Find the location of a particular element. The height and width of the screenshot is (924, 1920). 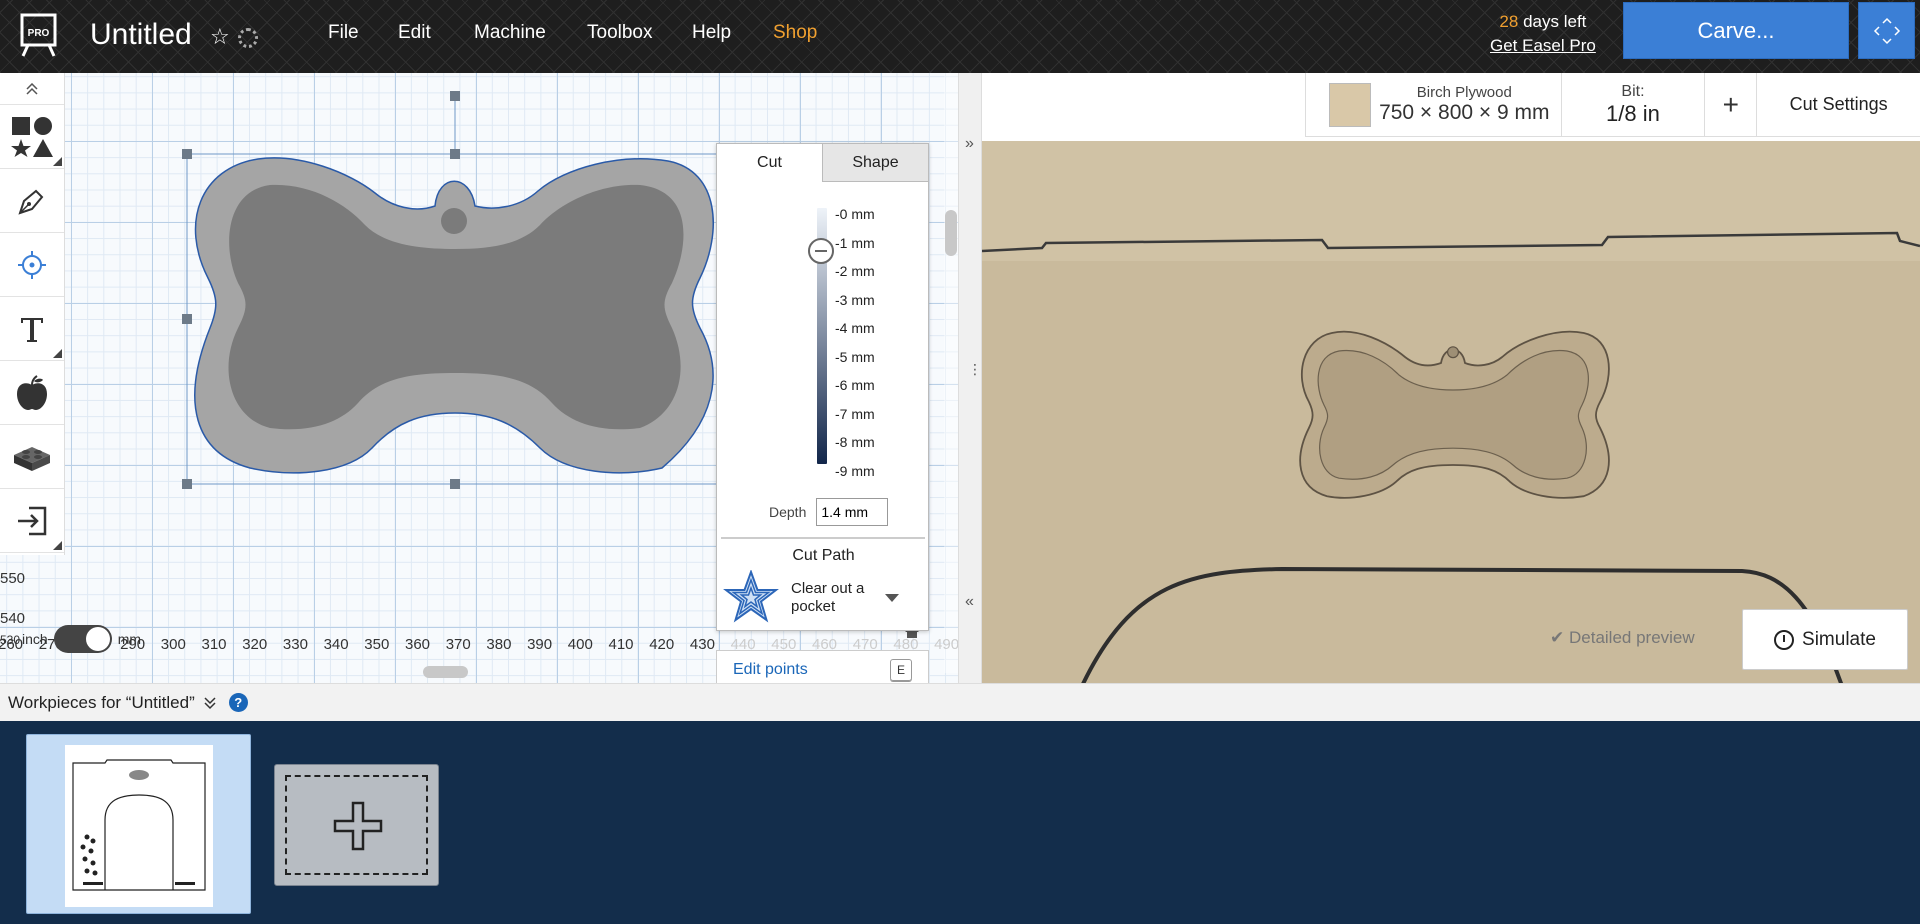

get-pro-link: Get Easel Pro is located at coordinates (1543, 46).